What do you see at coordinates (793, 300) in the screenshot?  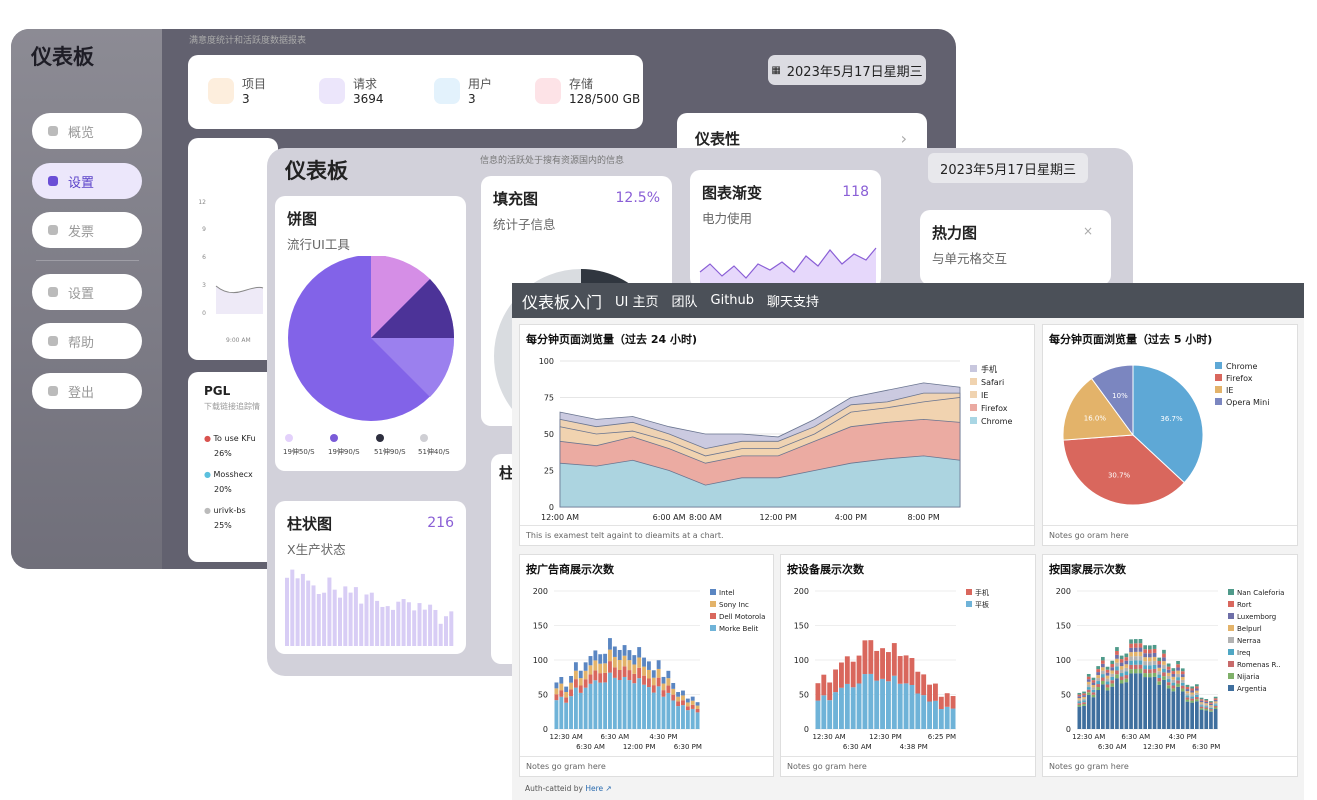 I see `nav-chat-support: 聊天支持` at bounding box center [793, 300].